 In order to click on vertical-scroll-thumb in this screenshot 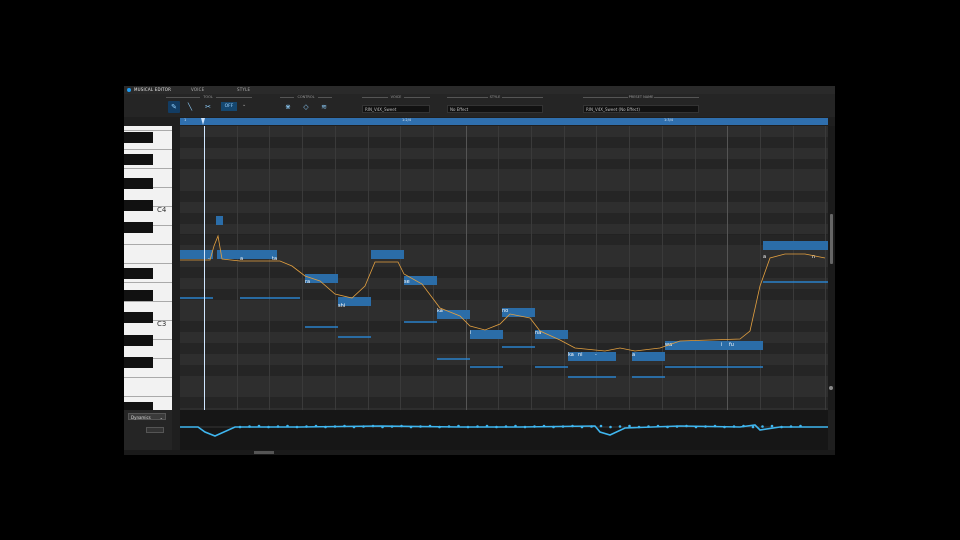, I will do `click(831, 239)`.